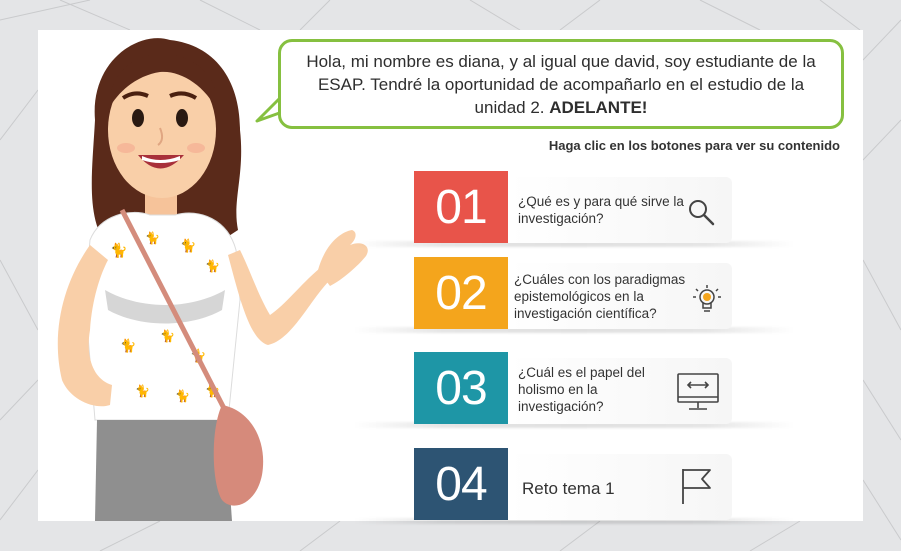 This screenshot has width=901, height=551. Describe the element at coordinates (461, 293) in the screenshot. I see `item-number: 02` at that location.